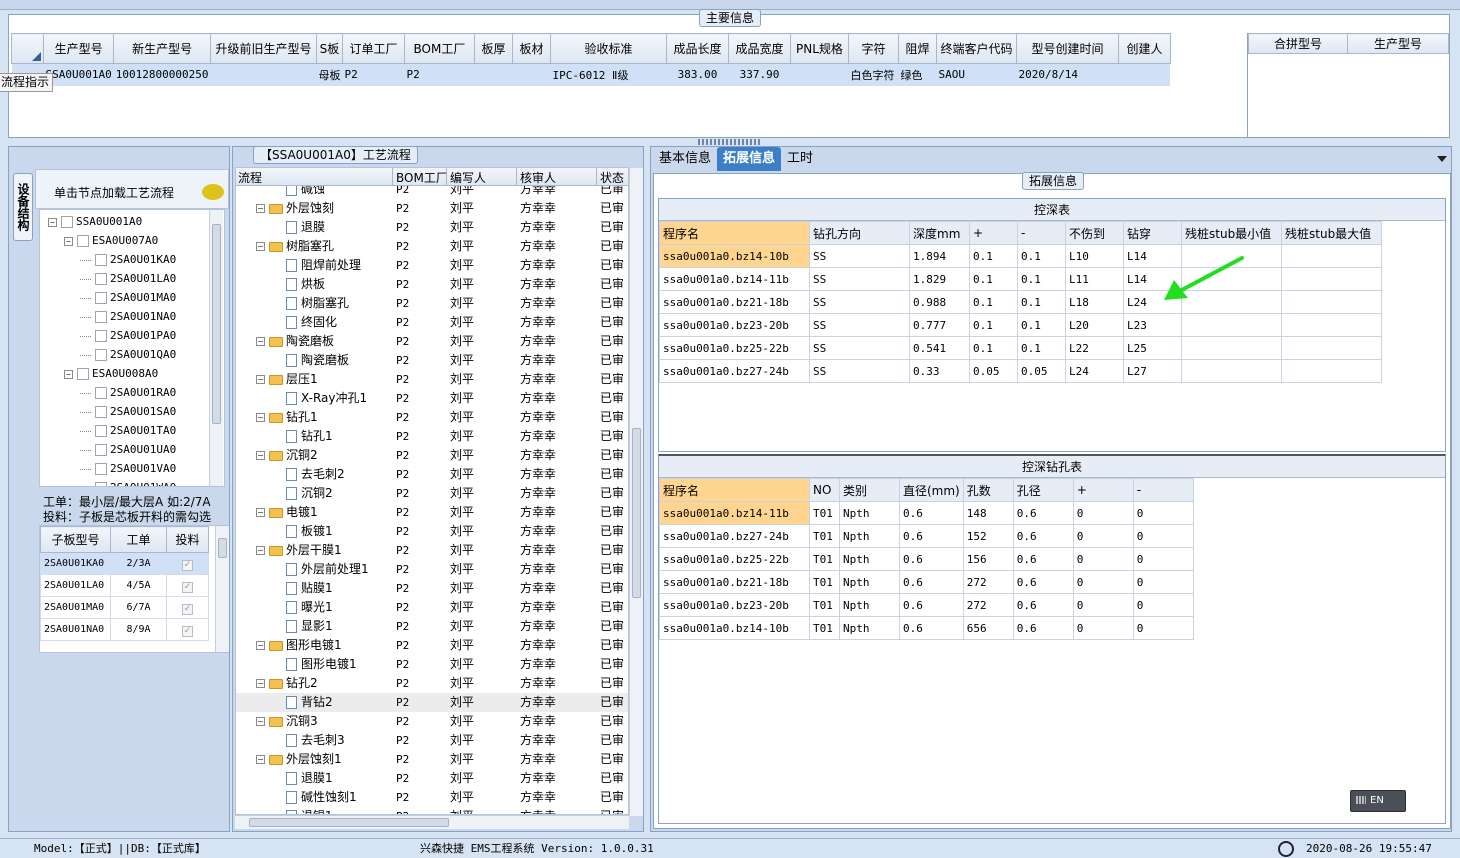 The height and width of the screenshot is (858, 1460). I want to click on flow-col-0: 流程, so click(250, 177).